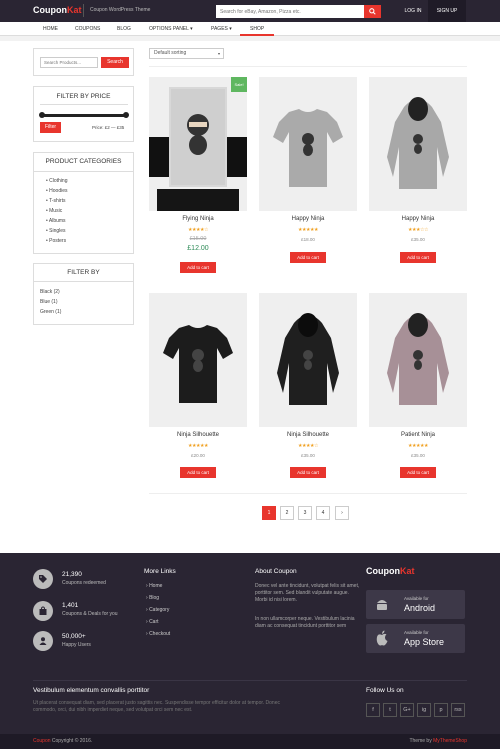 Image resolution: width=500 pixels, height=749 pixels. What do you see at coordinates (269, 513) in the screenshot?
I see `page-1: 1` at bounding box center [269, 513].